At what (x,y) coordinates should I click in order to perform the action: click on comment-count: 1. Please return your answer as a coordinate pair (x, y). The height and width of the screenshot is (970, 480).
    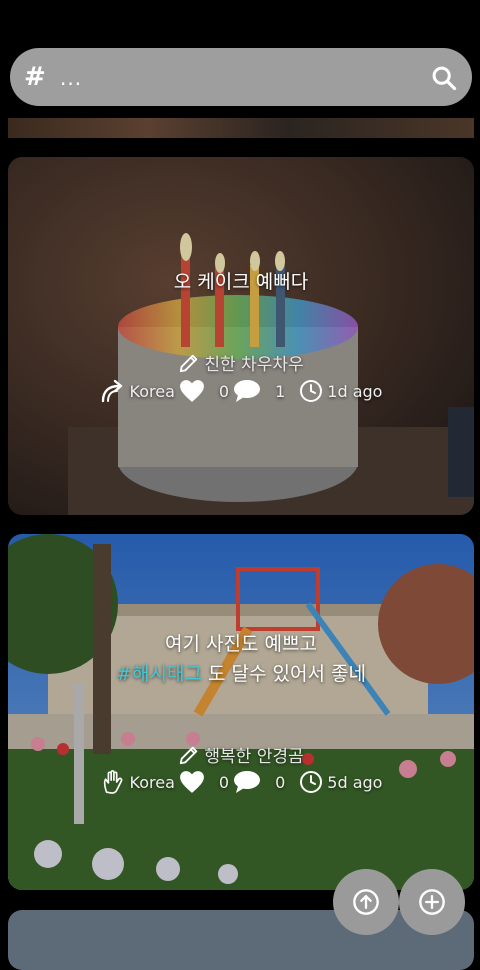
    Looking at the image, I should click on (280, 391).